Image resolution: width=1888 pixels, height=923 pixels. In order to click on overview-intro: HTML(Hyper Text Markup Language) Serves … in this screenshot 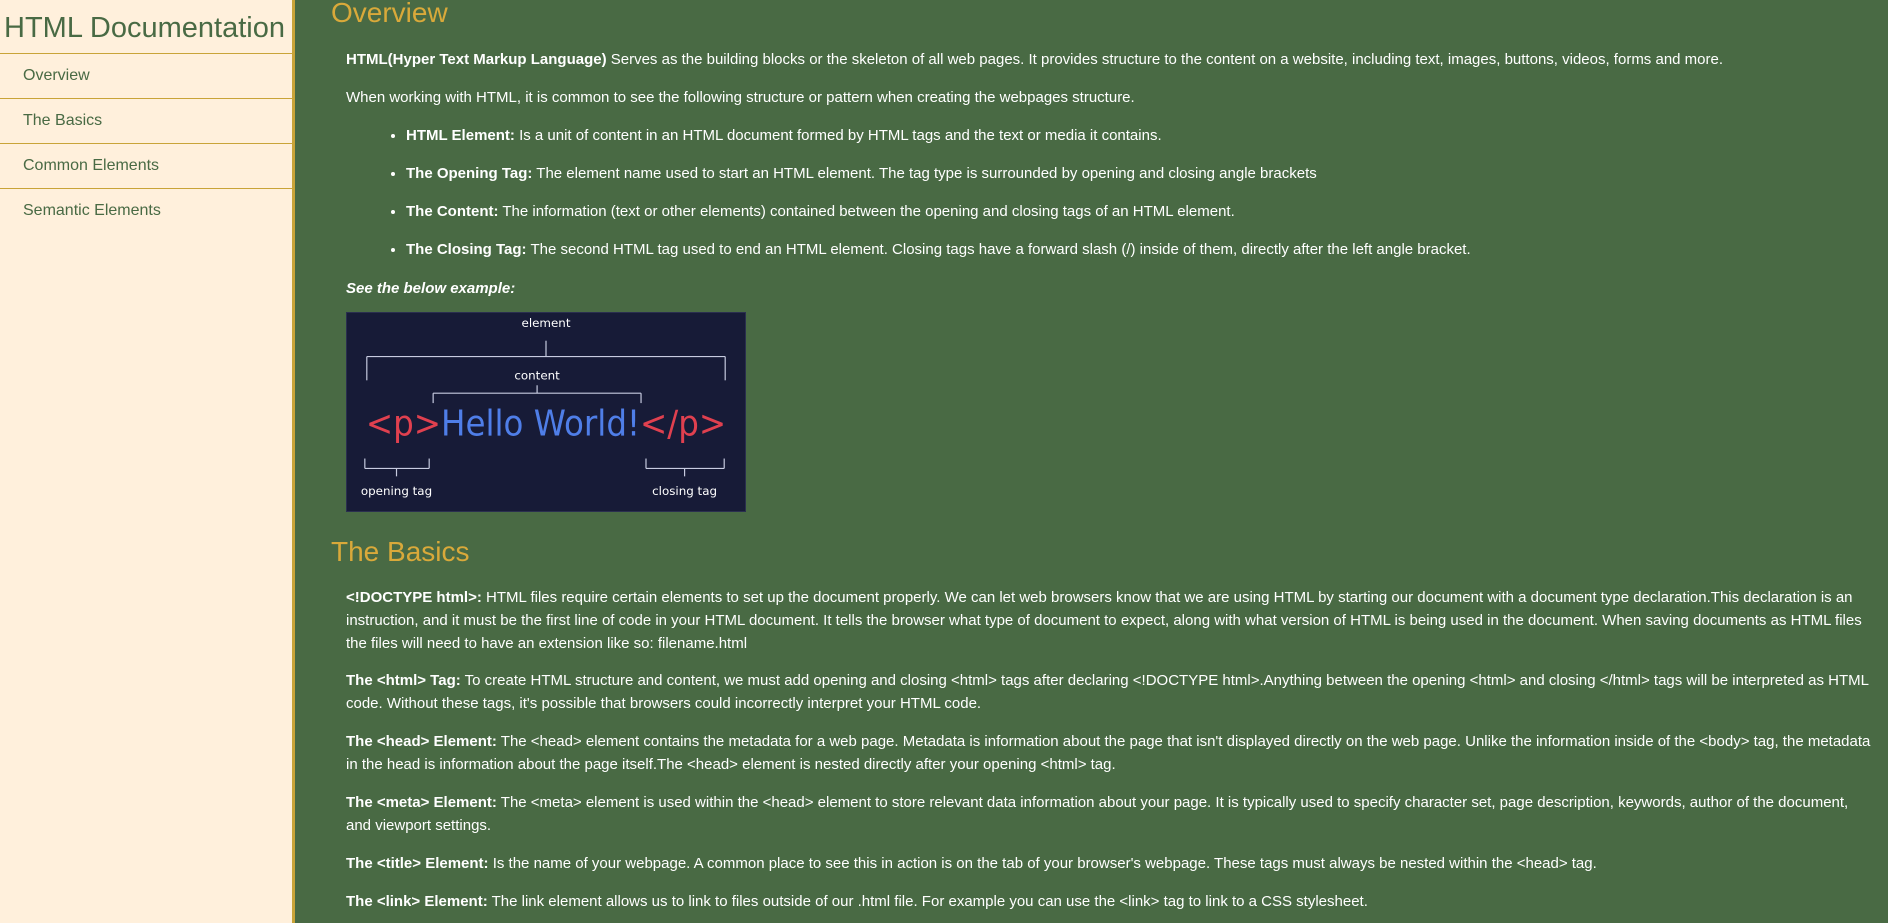, I will do `click(1108, 59)`.